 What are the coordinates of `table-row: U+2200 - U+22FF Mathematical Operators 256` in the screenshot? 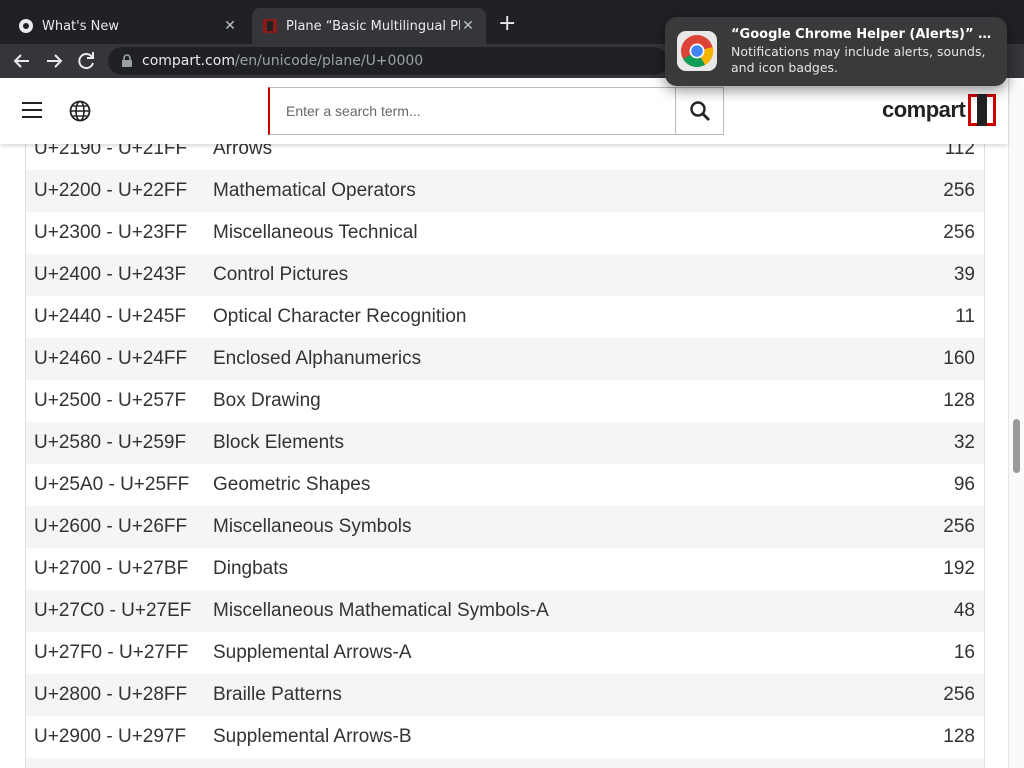 It's located at (505, 191).